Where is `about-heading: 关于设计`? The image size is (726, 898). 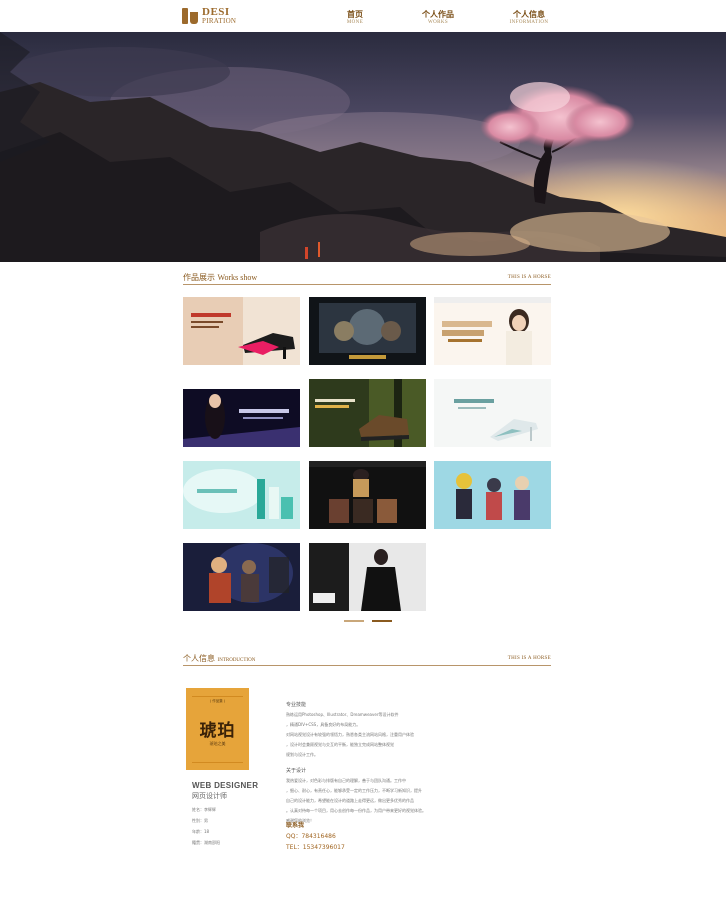
about-heading: 关于设计 is located at coordinates (296, 771).